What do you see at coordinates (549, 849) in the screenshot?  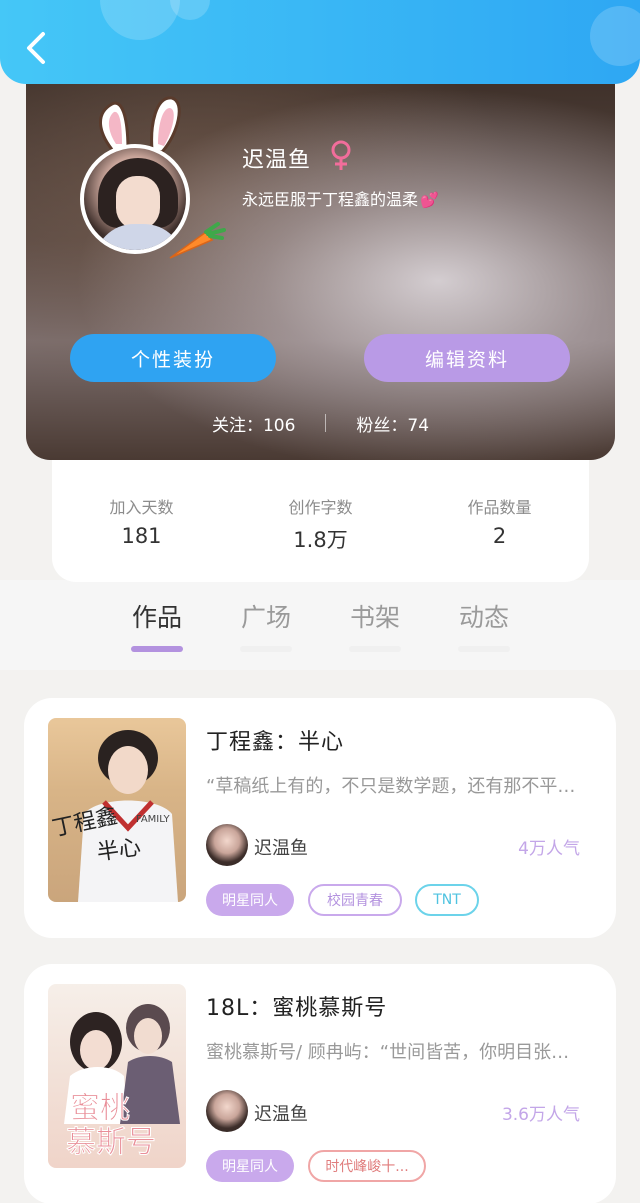 I see `popularity-count: 4万人气` at bounding box center [549, 849].